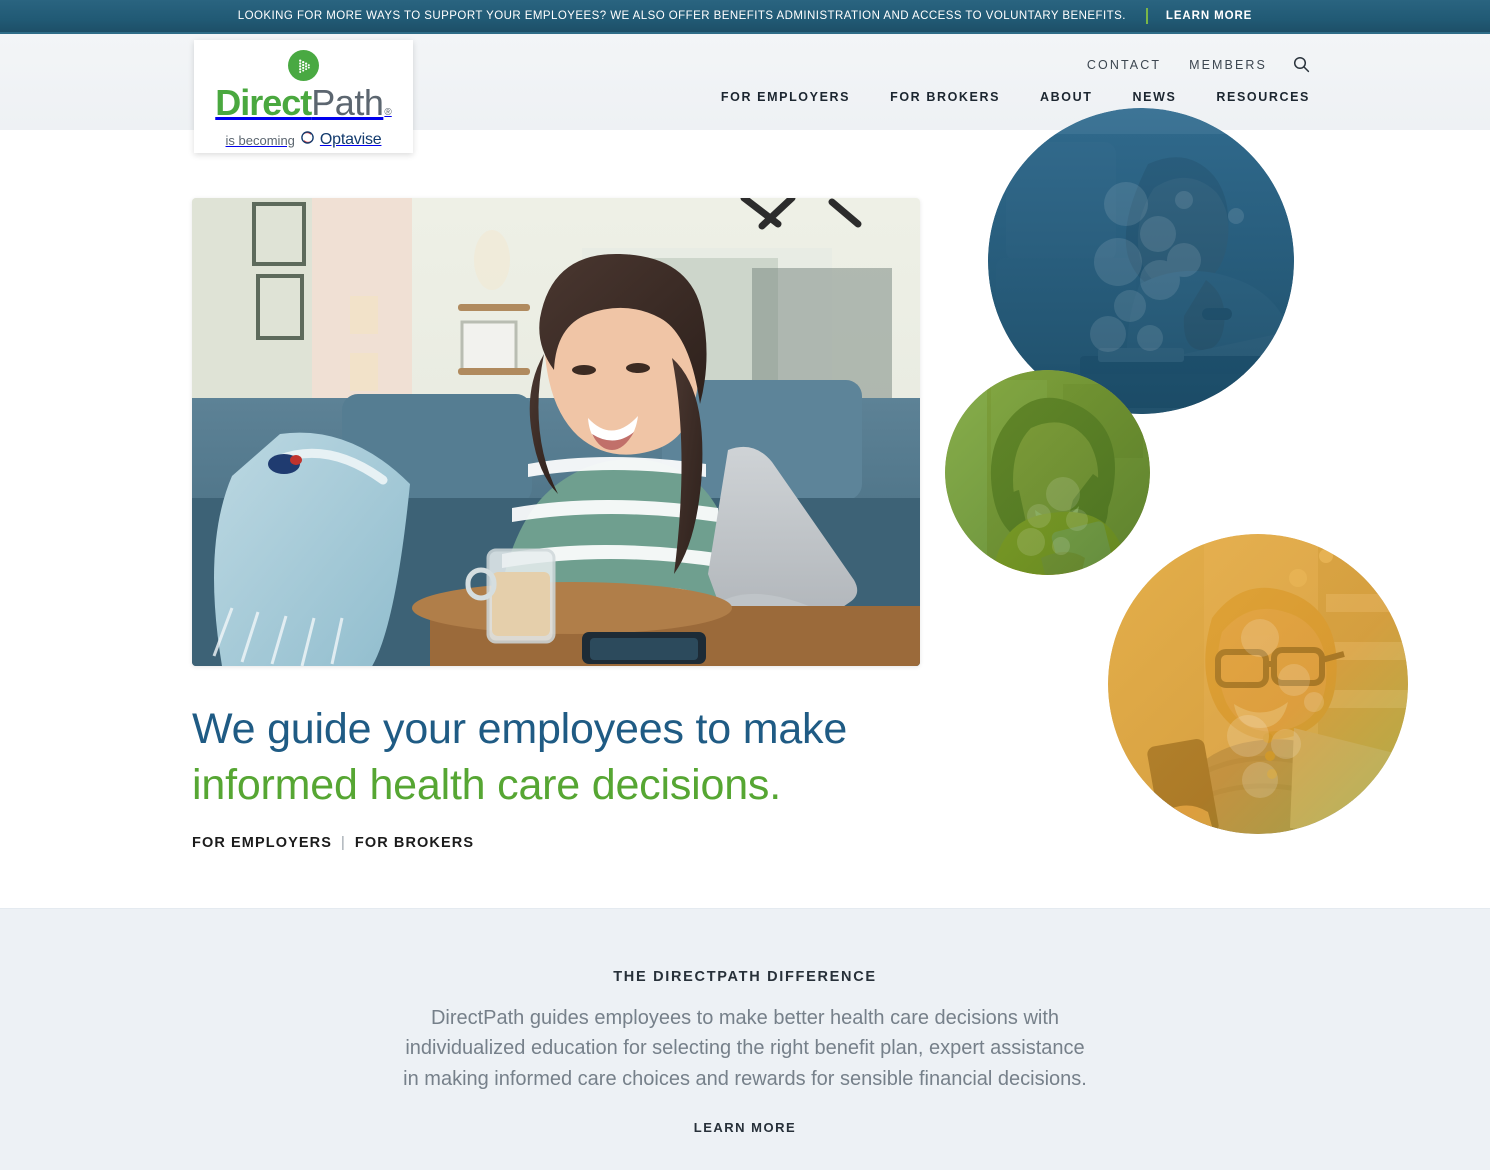  Describe the element at coordinates (1141, 261) in the screenshot. I see `circle-photo-man-laptop` at that location.